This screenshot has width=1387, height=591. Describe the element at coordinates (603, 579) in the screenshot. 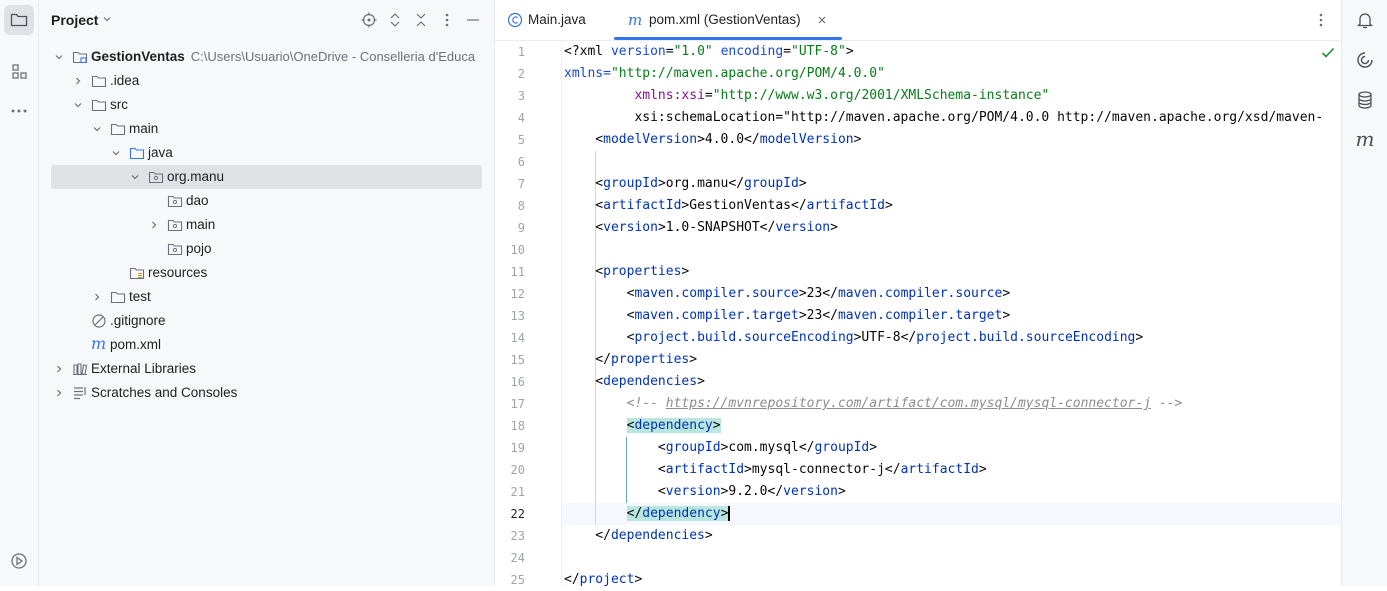

I see `code-line: </project>` at that location.